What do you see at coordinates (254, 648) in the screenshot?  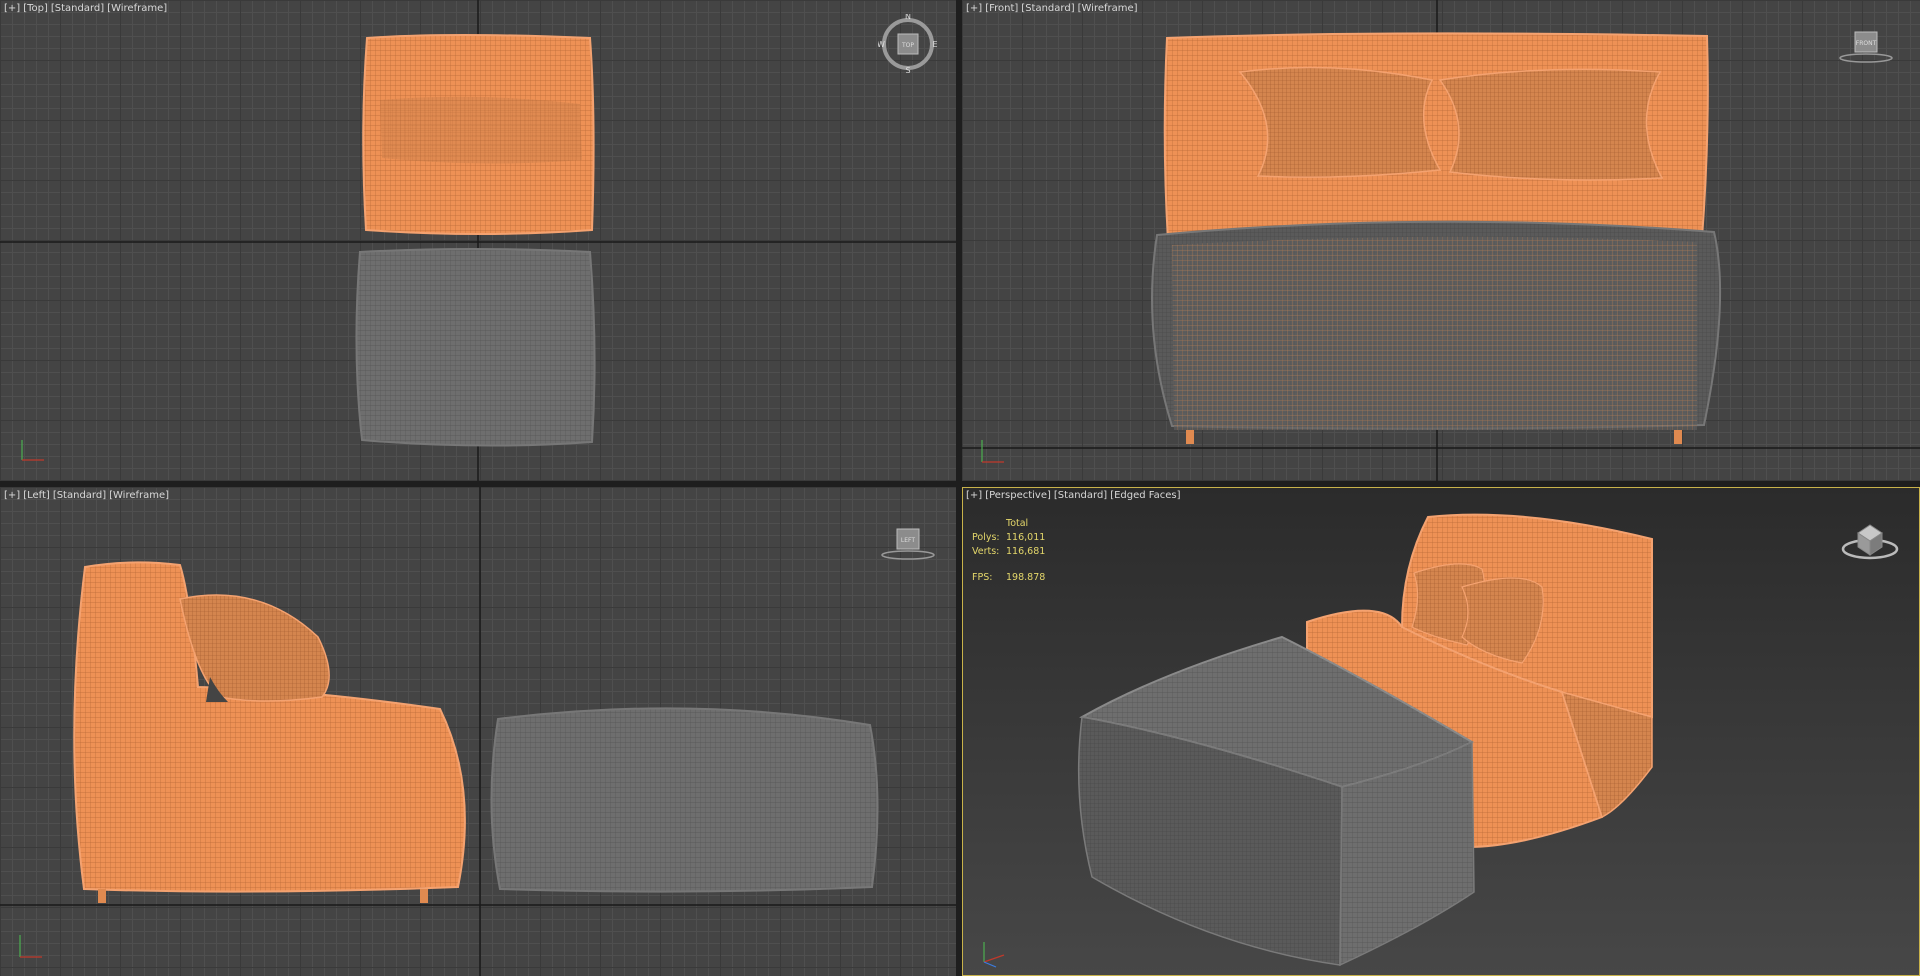 I see `left-pillow` at bounding box center [254, 648].